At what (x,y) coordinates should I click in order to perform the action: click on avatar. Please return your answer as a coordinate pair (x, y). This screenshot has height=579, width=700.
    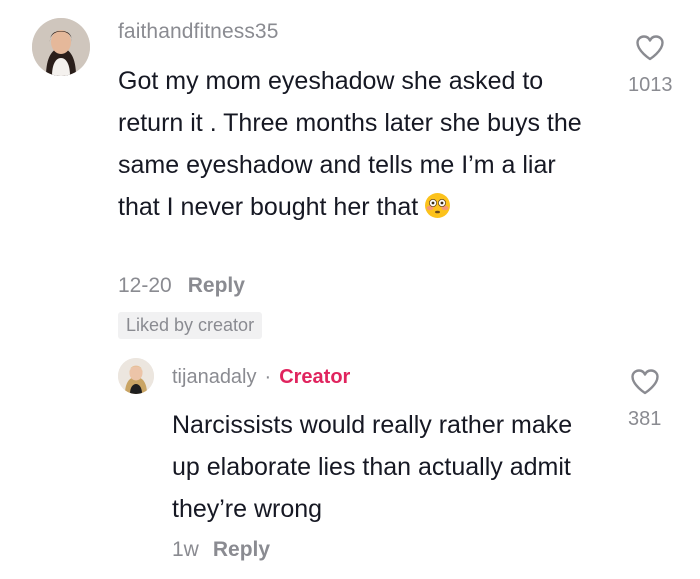
    Looking at the image, I should click on (61, 47).